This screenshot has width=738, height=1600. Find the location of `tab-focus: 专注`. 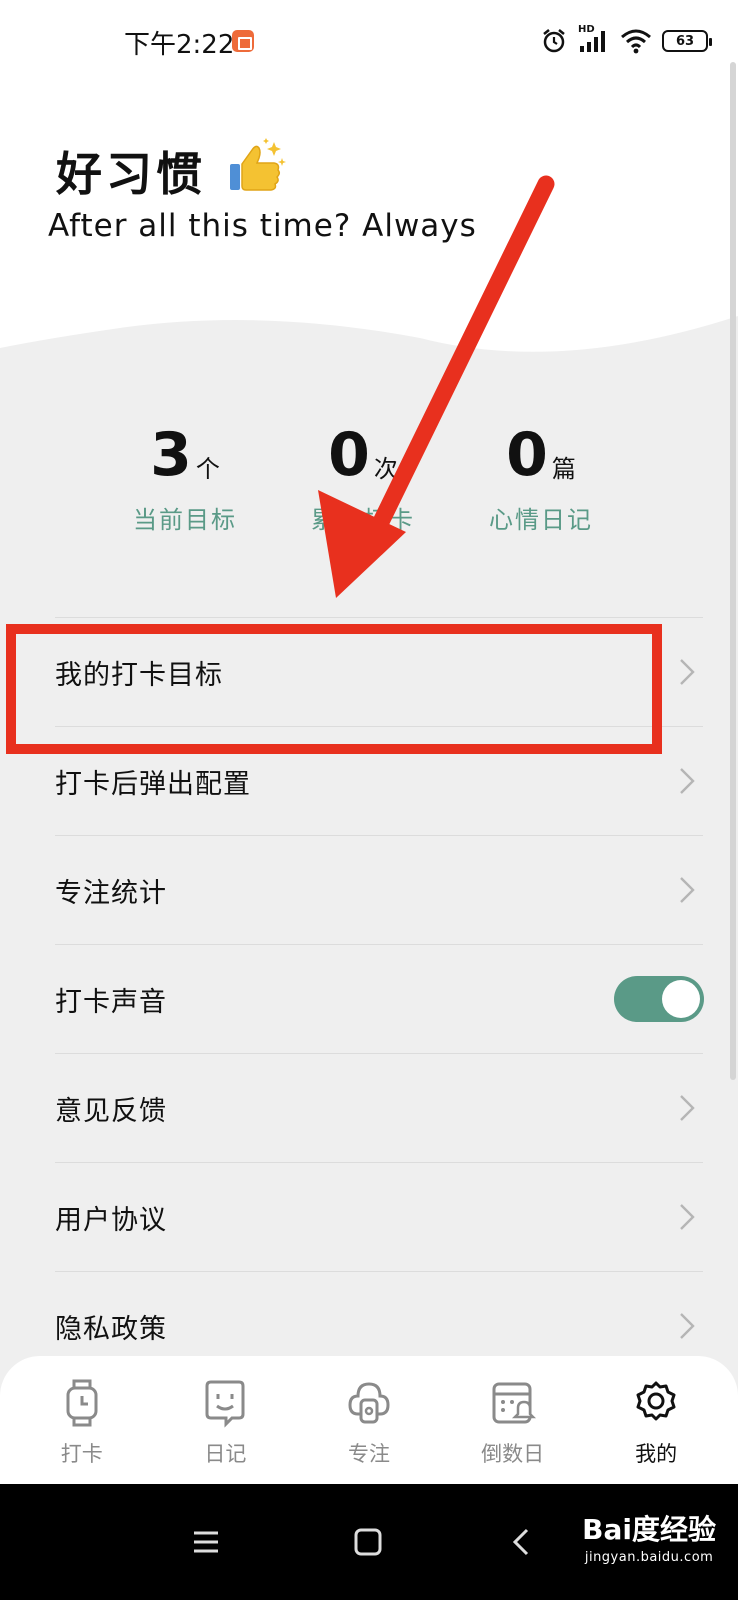

tab-focus: 专注 is located at coordinates (369, 1420).